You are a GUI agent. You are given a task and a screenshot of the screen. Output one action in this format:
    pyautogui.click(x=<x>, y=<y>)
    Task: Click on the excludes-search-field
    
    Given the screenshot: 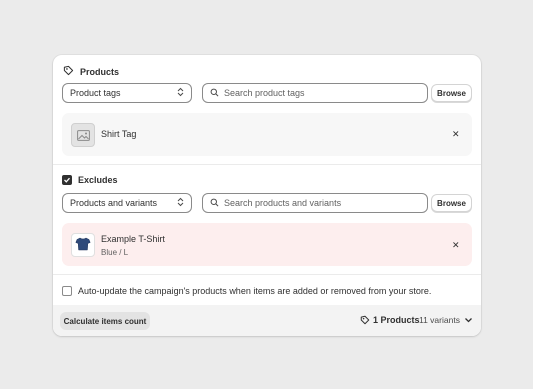 What is the action you would take?
    pyautogui.click(x=315, y=203)
    